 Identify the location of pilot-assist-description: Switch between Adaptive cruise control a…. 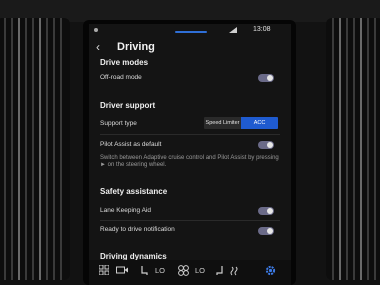
(189, 161).